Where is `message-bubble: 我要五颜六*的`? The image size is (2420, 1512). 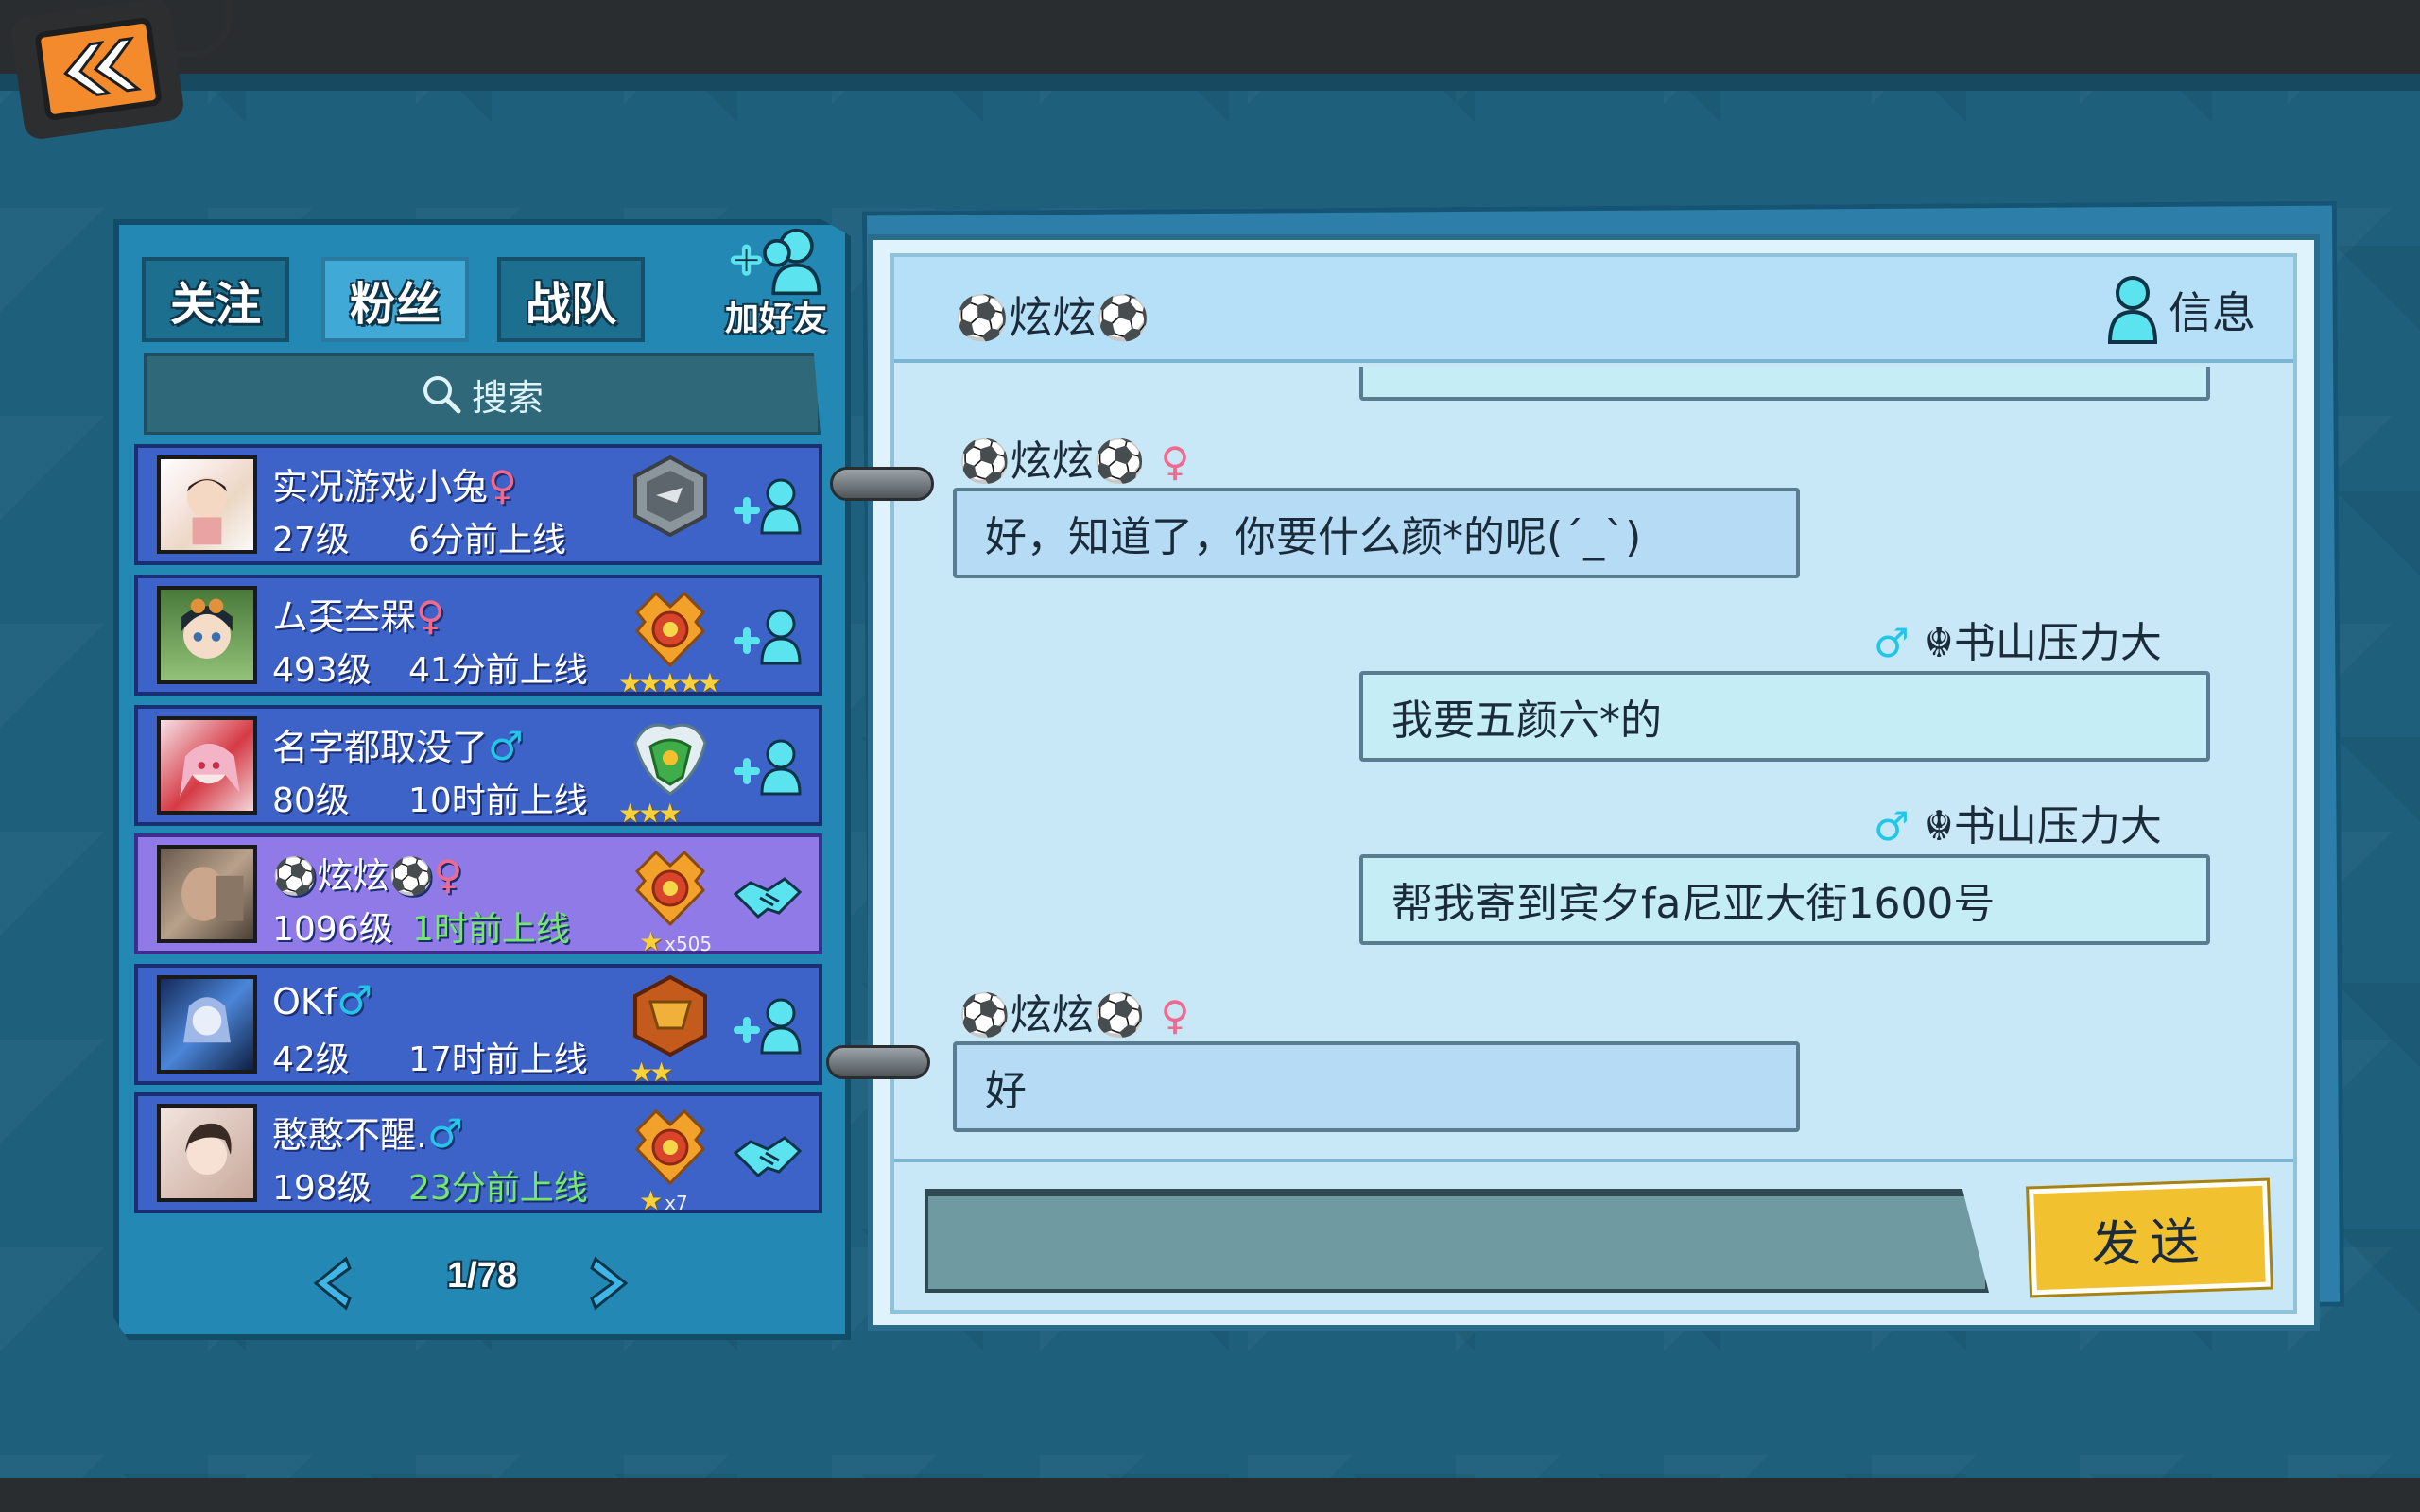 message-bubble: 我要五颜六*的 is located at coordinates (1784, 716).